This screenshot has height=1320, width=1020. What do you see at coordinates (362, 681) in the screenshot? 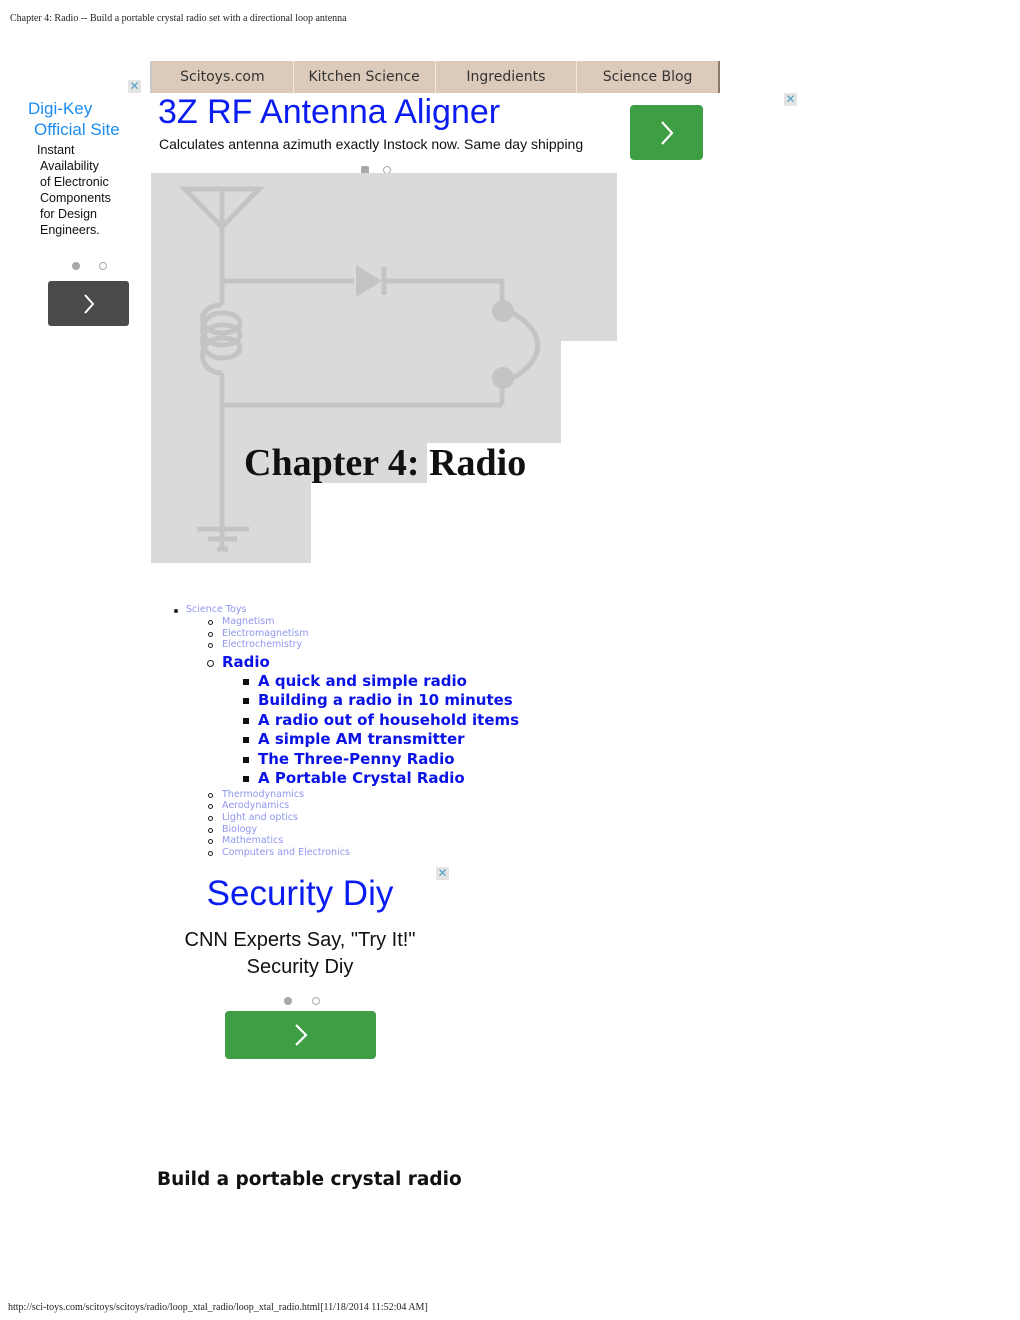
I see `nav-link-quick-simple-radio: A quick and simple radio` at bounding box center [362, 681].